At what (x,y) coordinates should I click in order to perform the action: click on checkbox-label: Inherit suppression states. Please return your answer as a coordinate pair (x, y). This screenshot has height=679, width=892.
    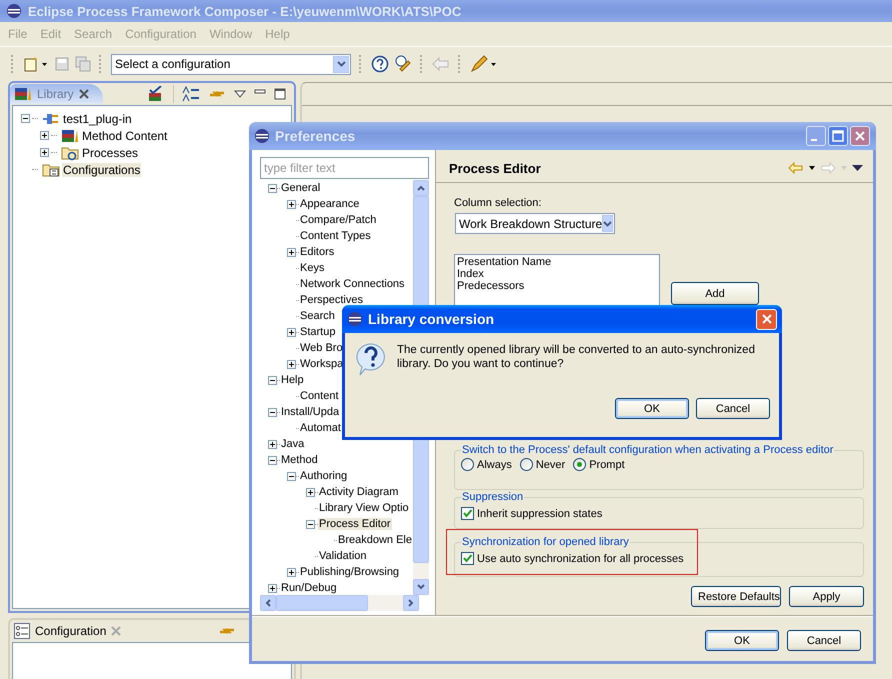
    Looking at the image, I should click on (539, 514).